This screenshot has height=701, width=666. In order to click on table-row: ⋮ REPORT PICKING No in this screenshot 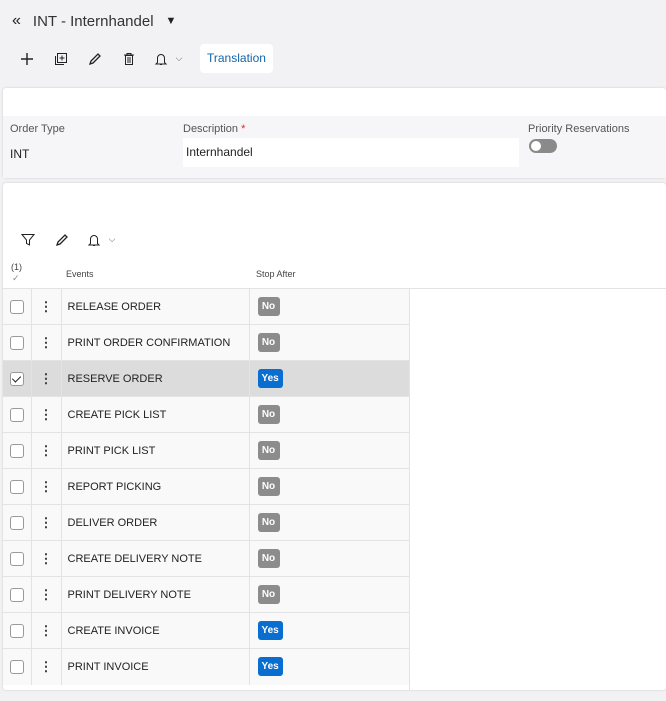, I will do `click(206, 486)`.